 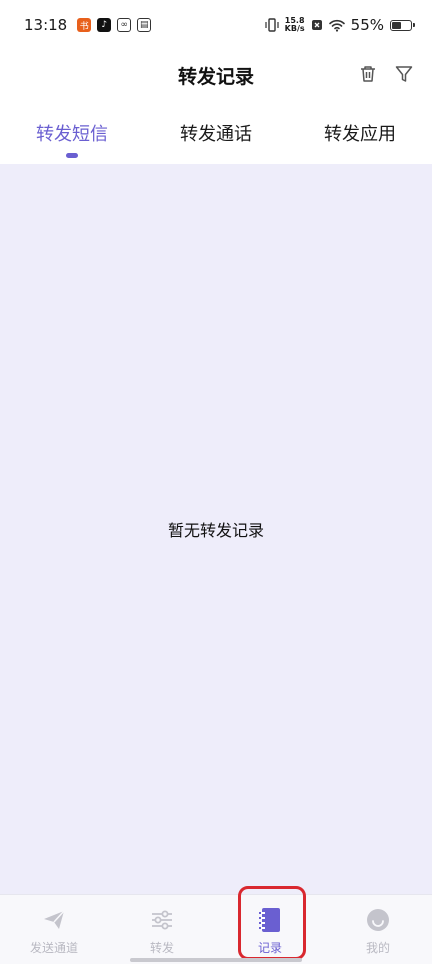 I want to click on tab-forward-apps: 转发应用, so click(x=360, y=132).